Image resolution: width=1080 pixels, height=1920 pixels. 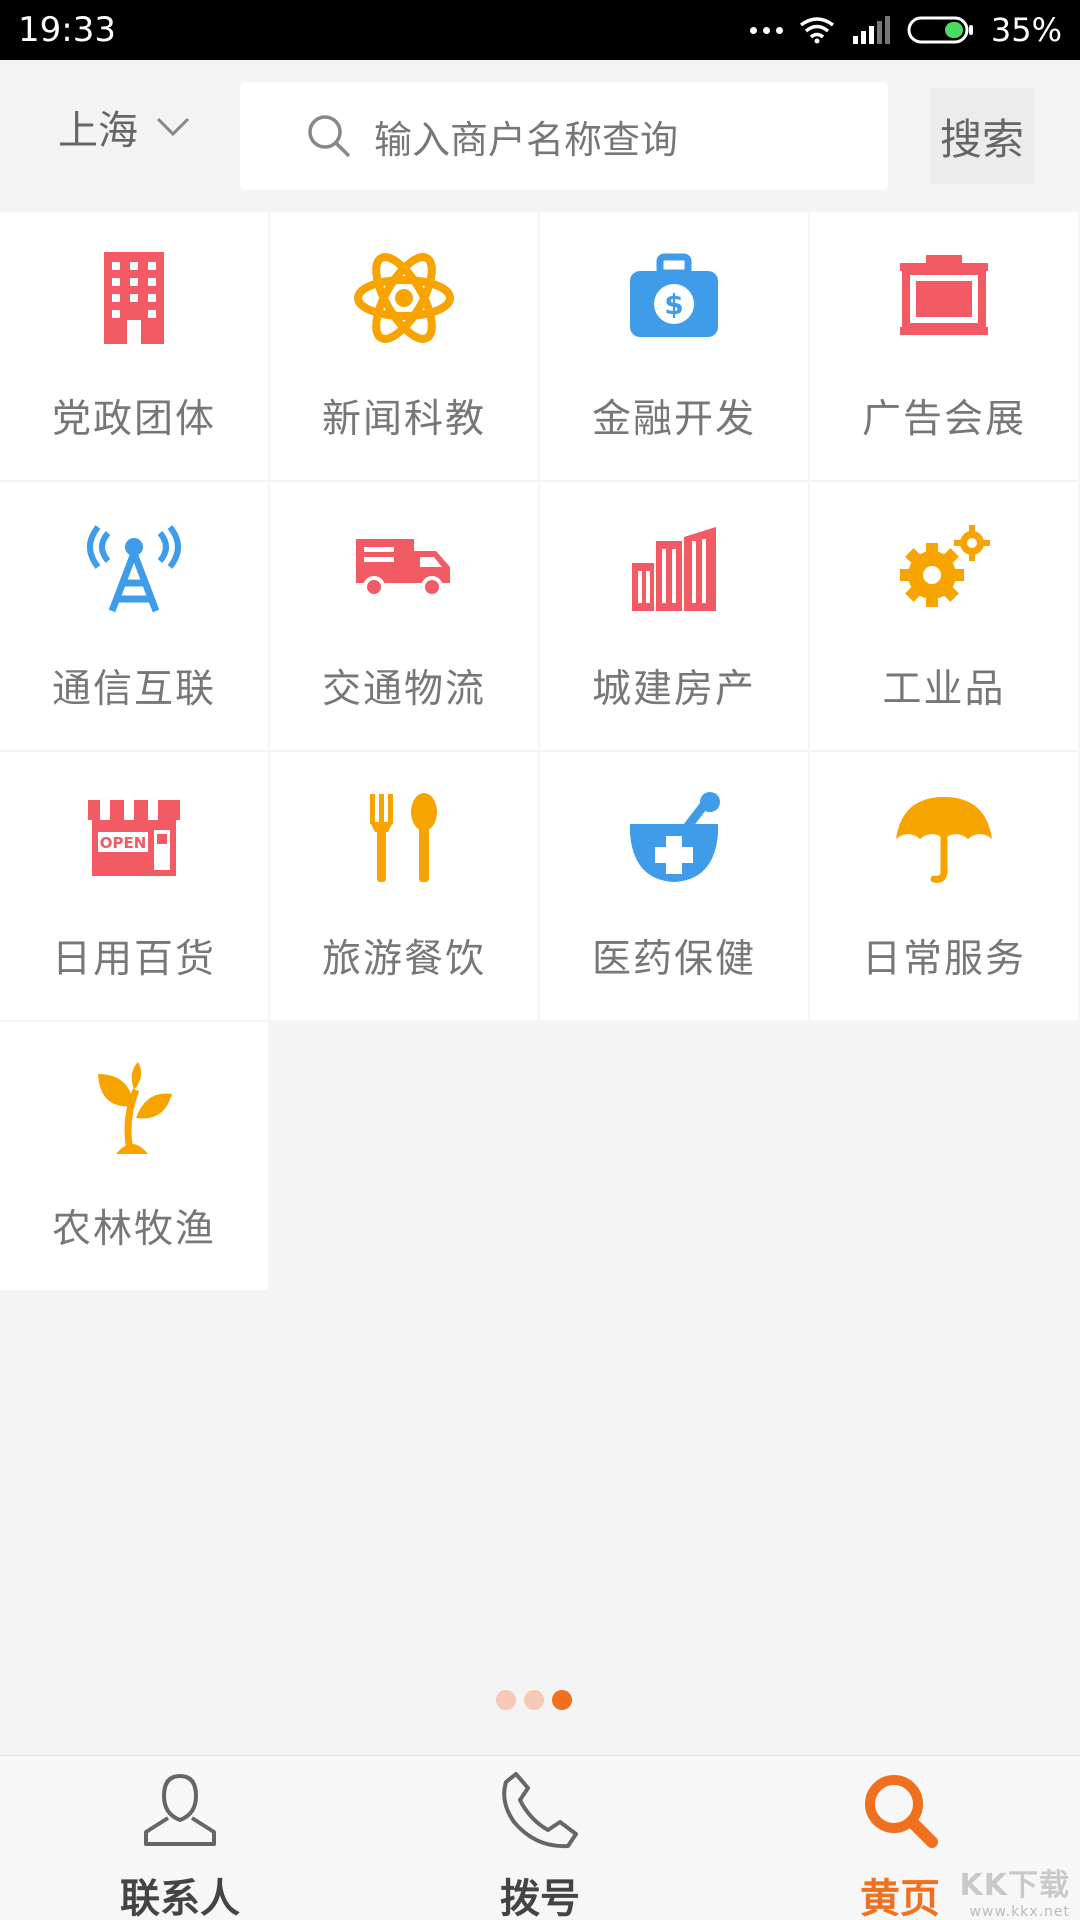 I want to click on page-indicator, so click(x=534, y=1700).